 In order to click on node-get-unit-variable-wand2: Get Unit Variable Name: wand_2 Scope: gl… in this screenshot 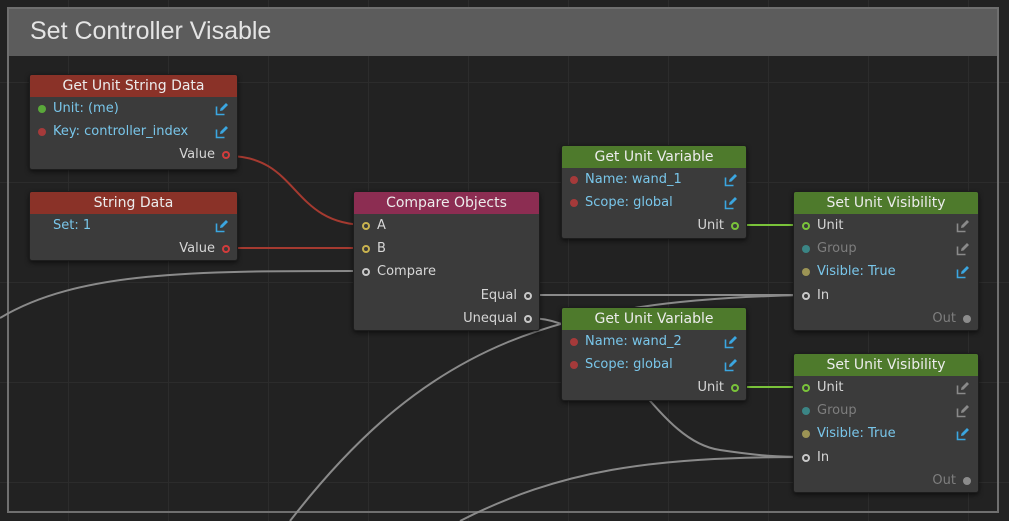, I will do `click(654, 354)`.